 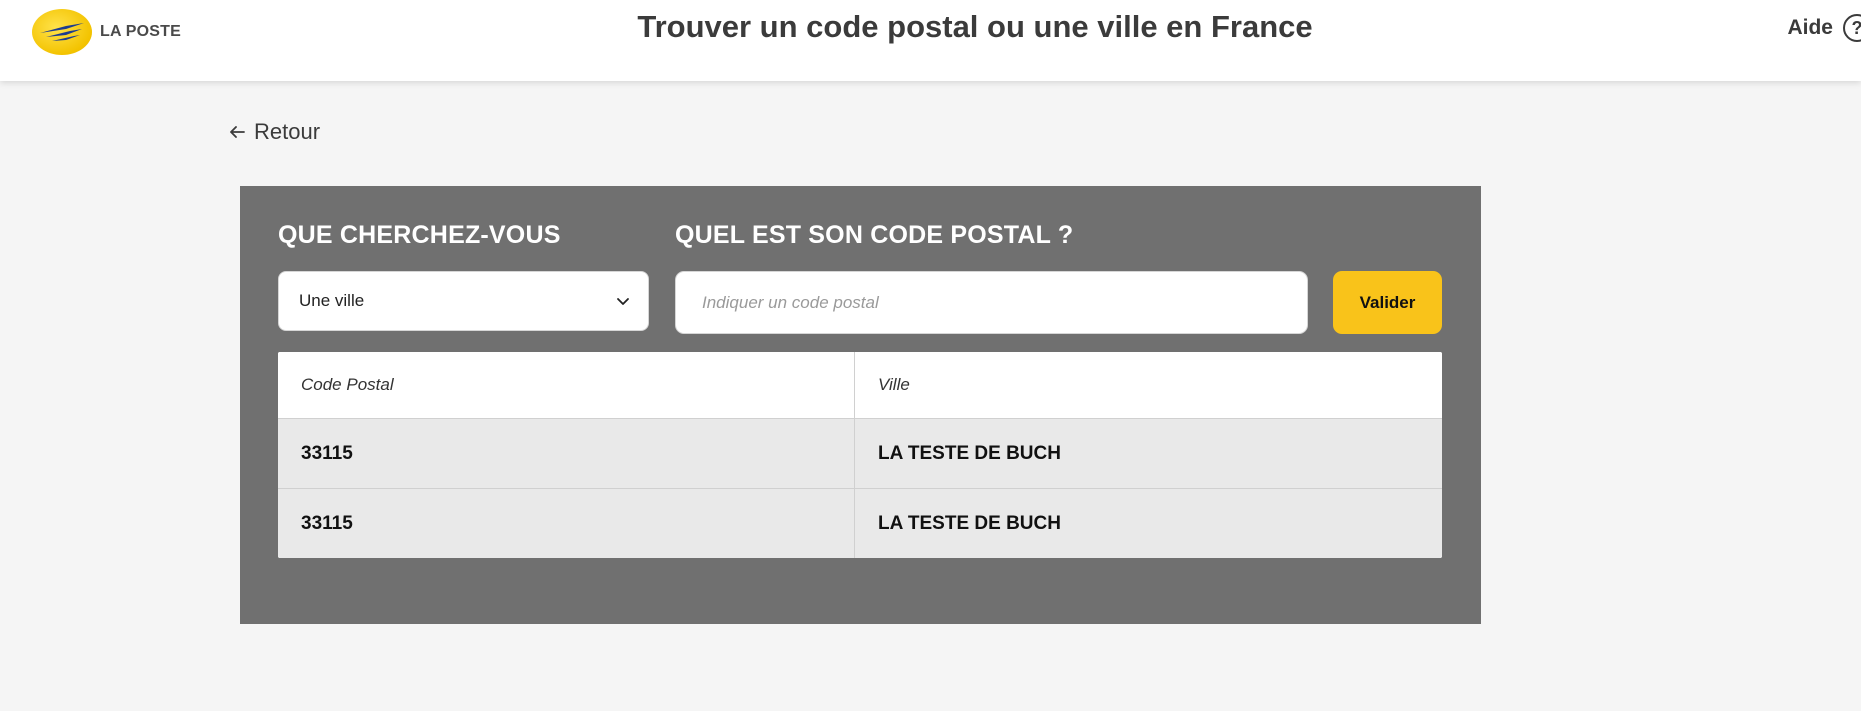 What do you see at coordinates (991, 302) in the screenshot?
I see `postal-code-input` at bounding box center [991, 302].